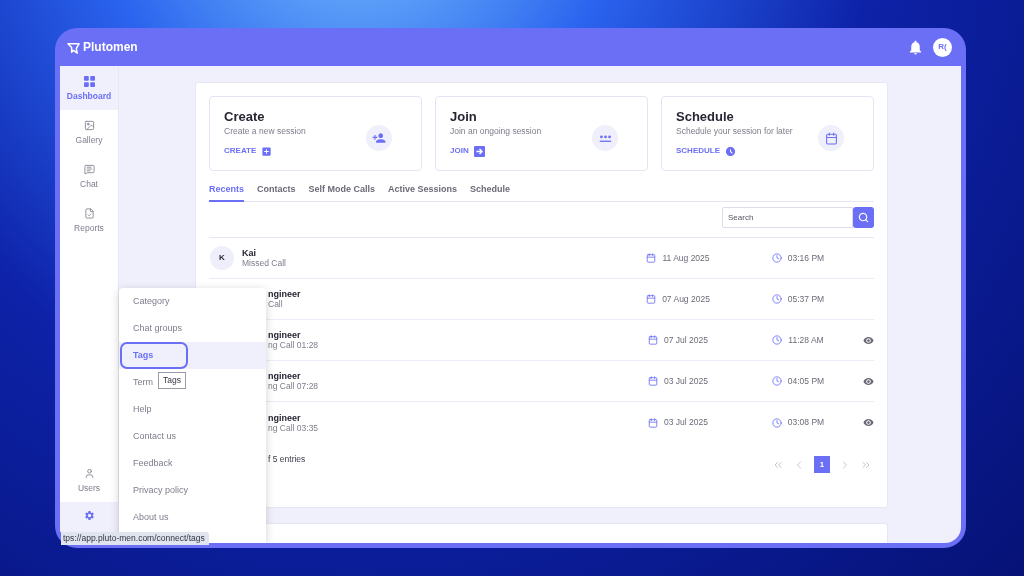 The height and width of the screenshot is (576, 1024). Describe the element at coordinates (192, 490) in the screenshot. I see `menu-item: Privacy policy` at that location.